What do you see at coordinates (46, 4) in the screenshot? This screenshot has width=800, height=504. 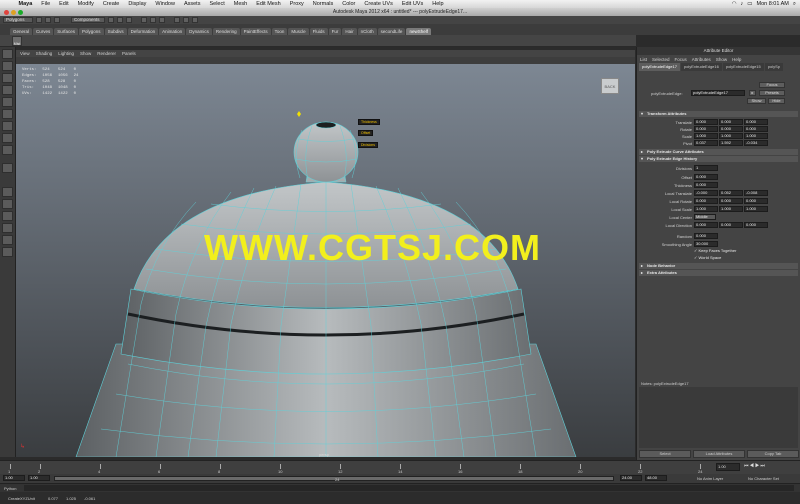 I see `menu-file: File` at bounding box center [46, 4].